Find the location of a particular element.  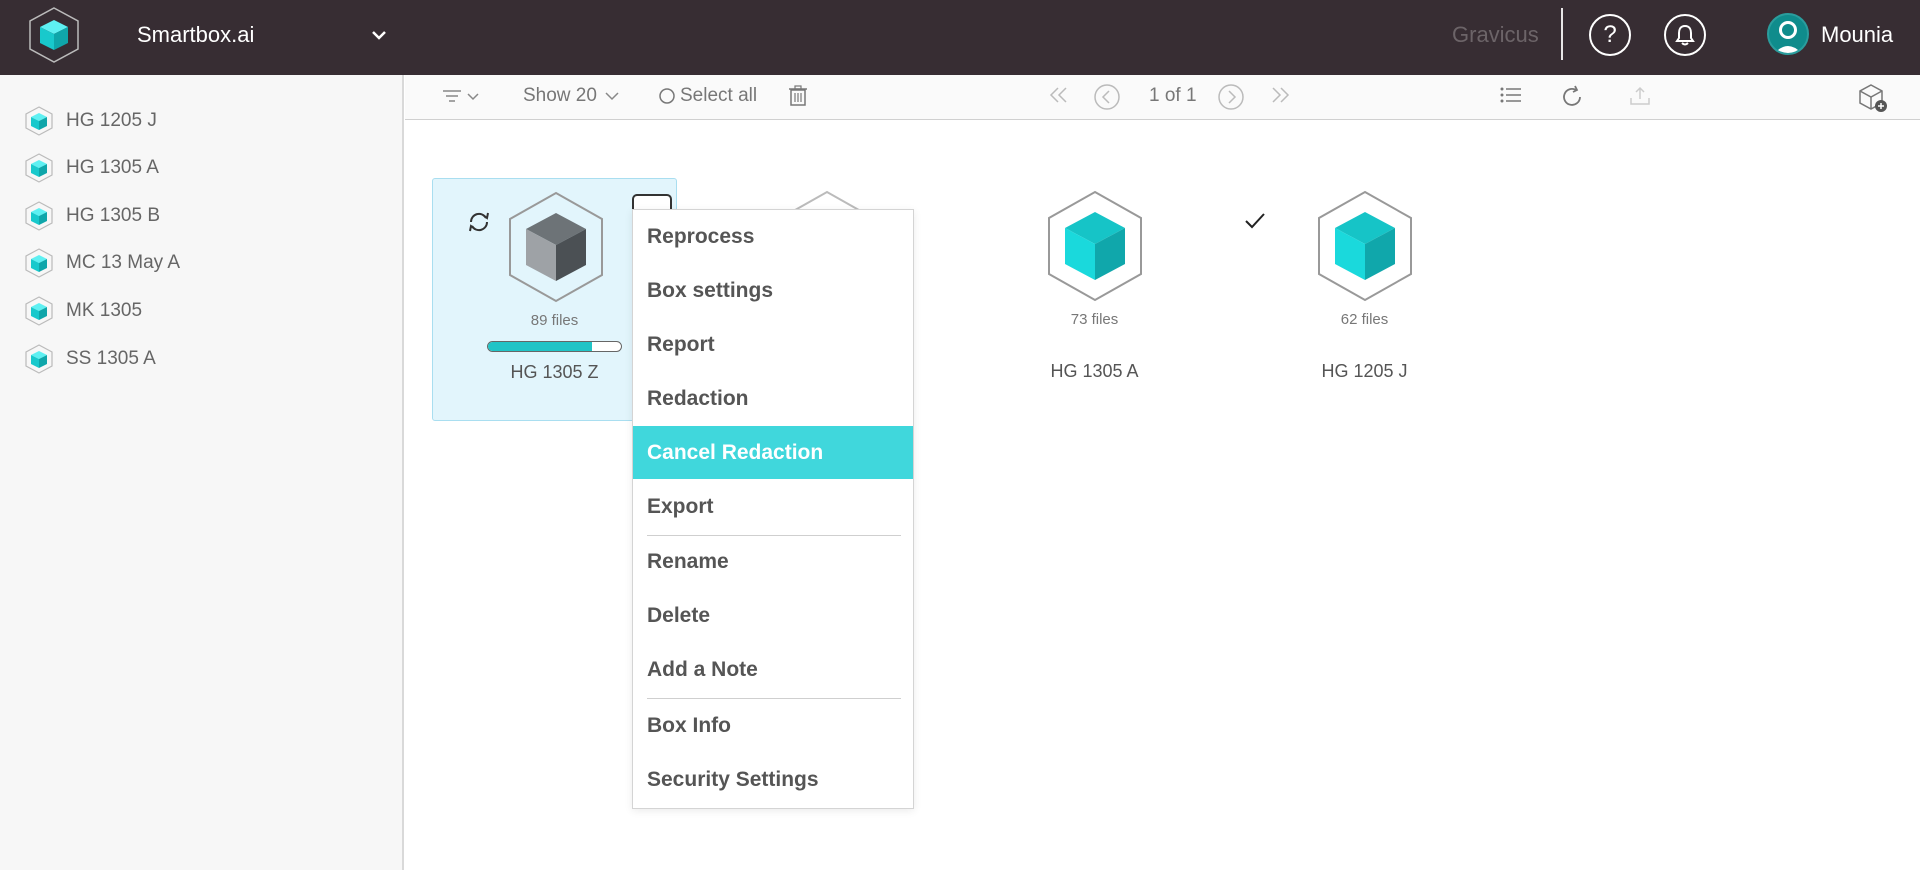

help-icon: ? is located at coordinates (1610, 34).